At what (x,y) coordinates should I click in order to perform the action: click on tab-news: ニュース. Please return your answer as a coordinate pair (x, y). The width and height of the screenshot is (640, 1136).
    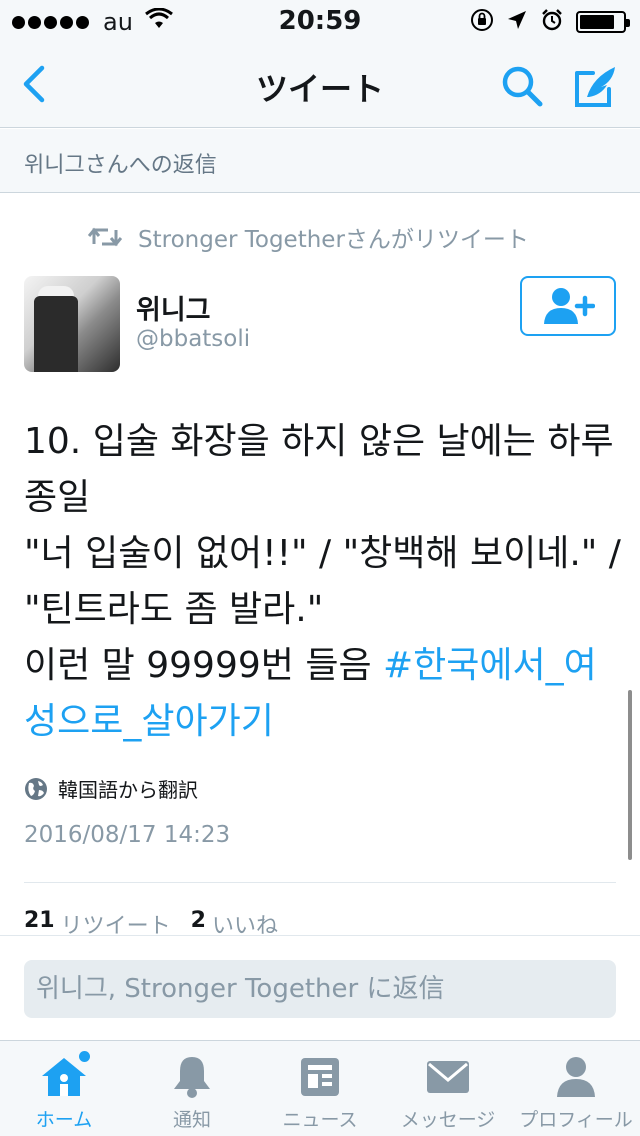
    Looking at the image, I should click on (320, 1088).